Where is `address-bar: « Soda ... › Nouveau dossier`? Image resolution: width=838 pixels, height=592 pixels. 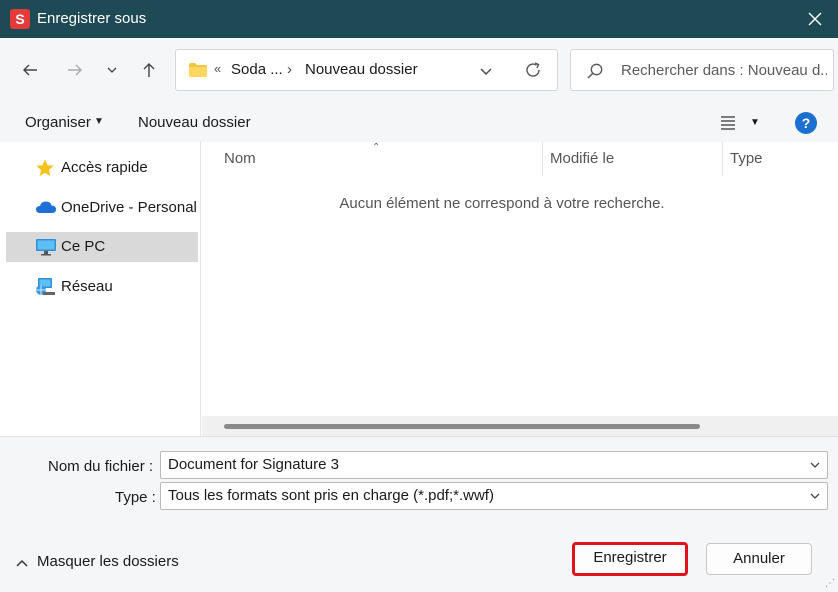
address-bar: « Soda ... › Nouveau dossier is located at coordinates (366, 70).